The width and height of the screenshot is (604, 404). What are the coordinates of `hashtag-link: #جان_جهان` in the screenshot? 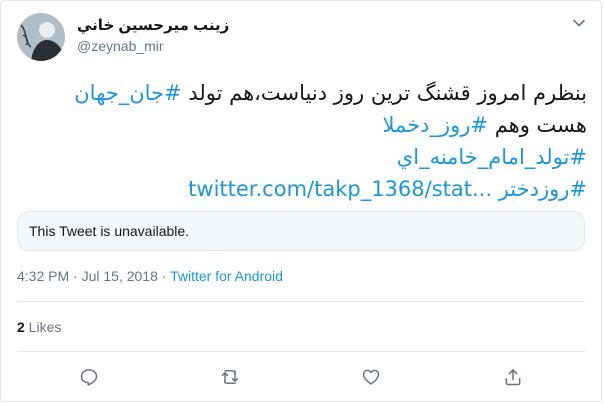 It's located at (127, 93).